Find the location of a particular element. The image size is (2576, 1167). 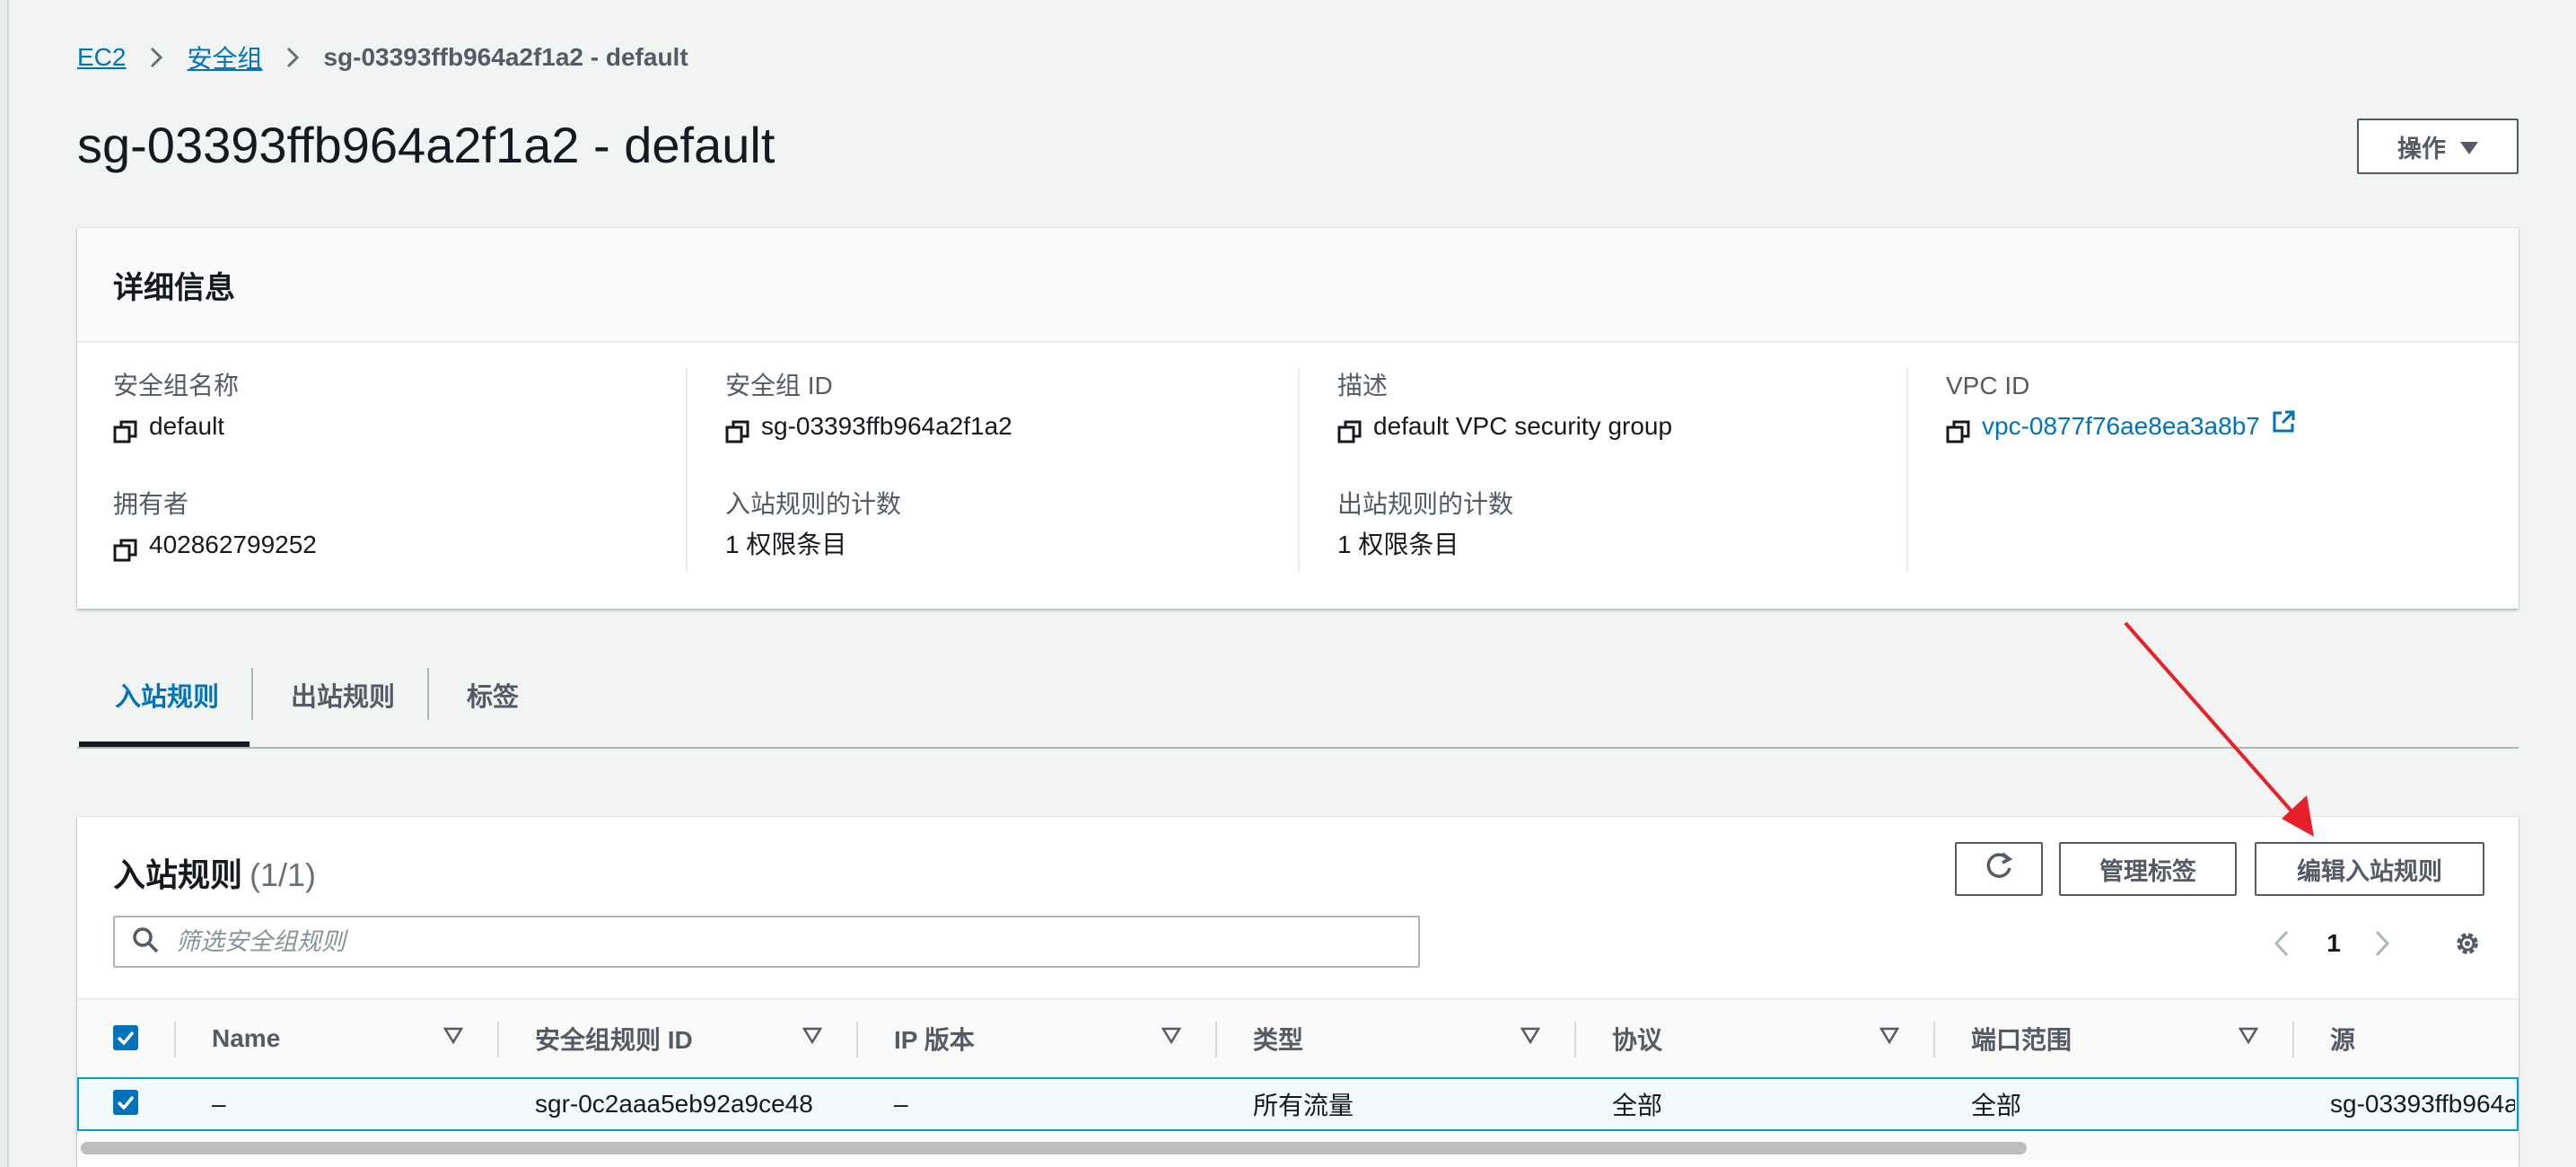

left-nav-edge is located at coordinates (4, 583).